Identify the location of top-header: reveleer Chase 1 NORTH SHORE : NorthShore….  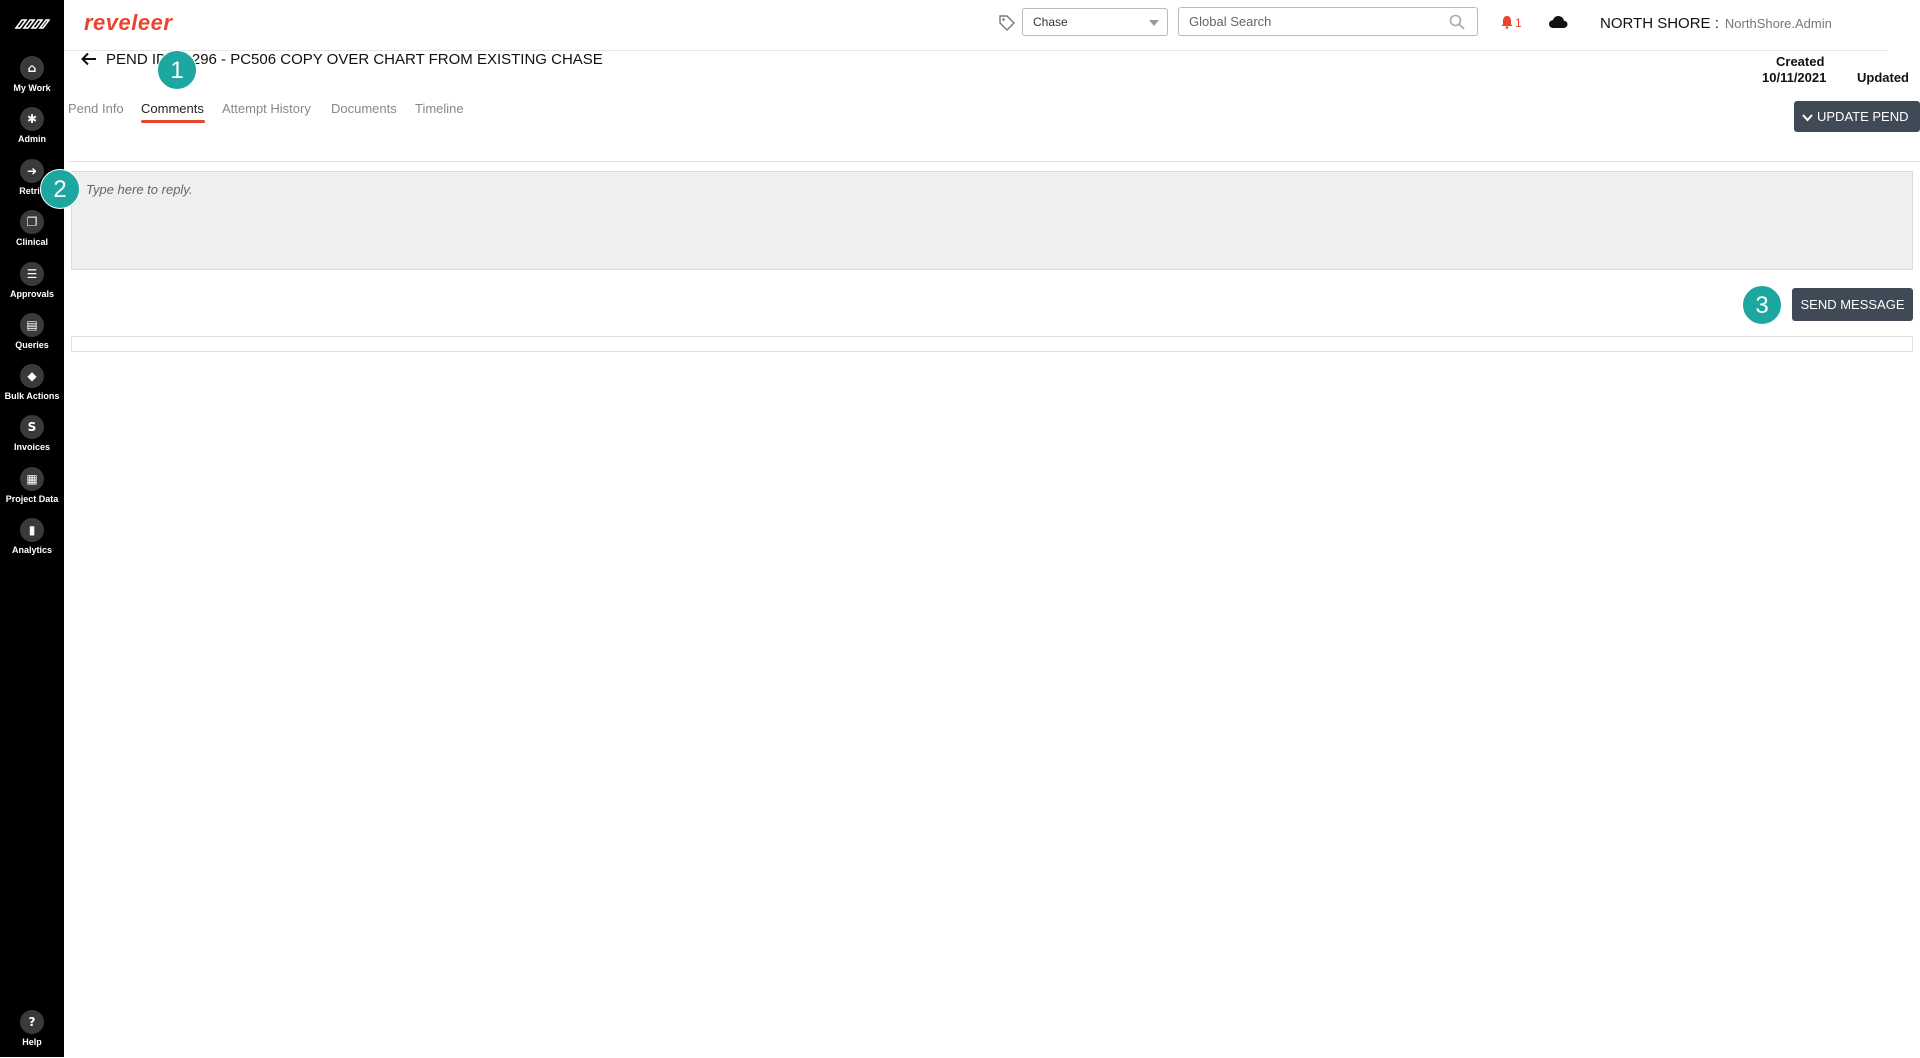
(992, 25).